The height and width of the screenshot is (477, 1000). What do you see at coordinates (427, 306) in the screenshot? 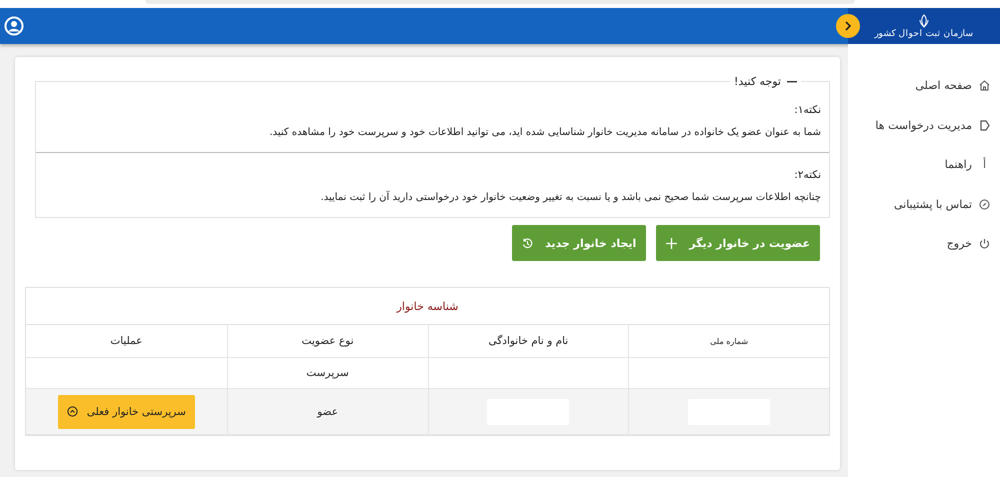
I see `table-title: شناسه خانوار` at bounding box center [427, 306].